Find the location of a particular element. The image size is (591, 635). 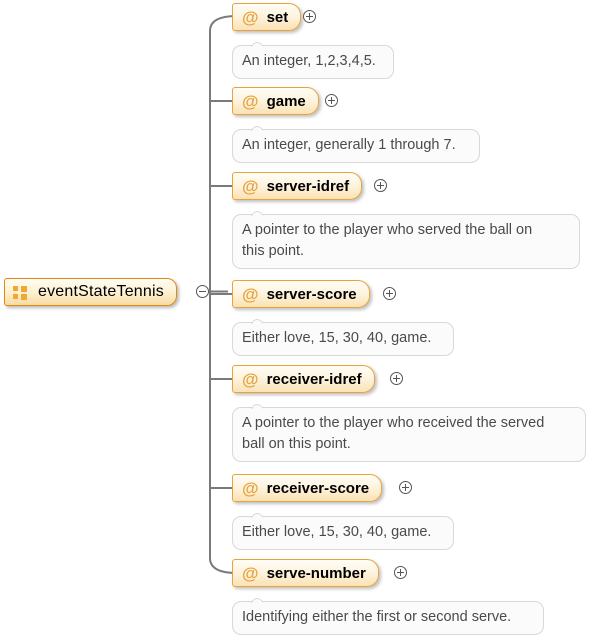

attribute-label: serve-number is located at coordinates (316, 573).